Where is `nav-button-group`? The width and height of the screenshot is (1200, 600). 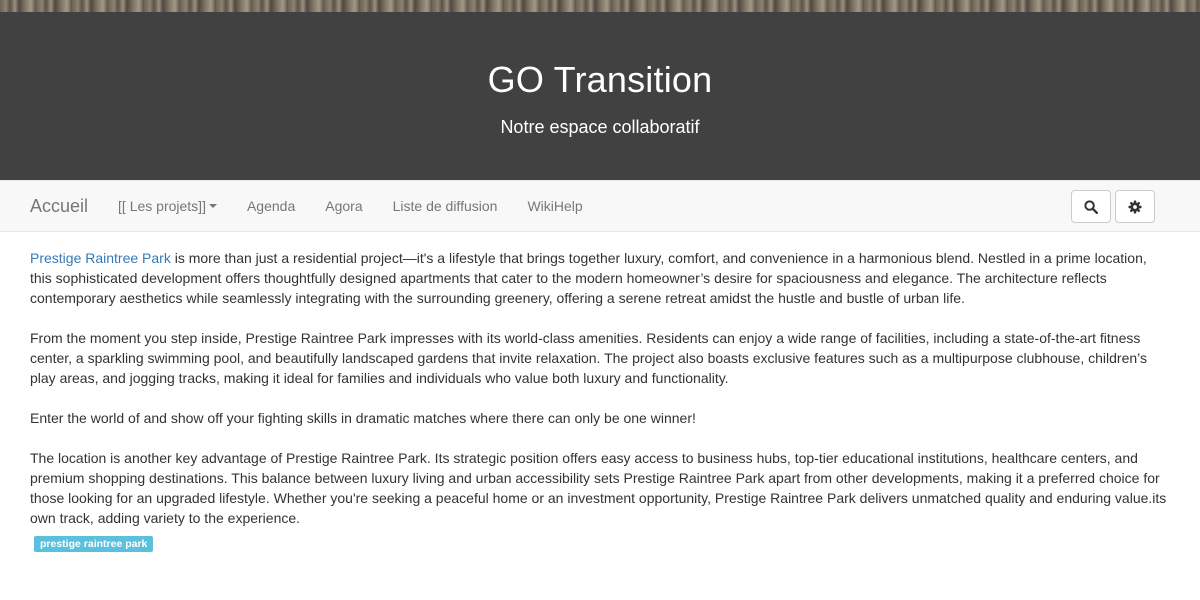
nav-button-group is located at coordinates (1111, 206).